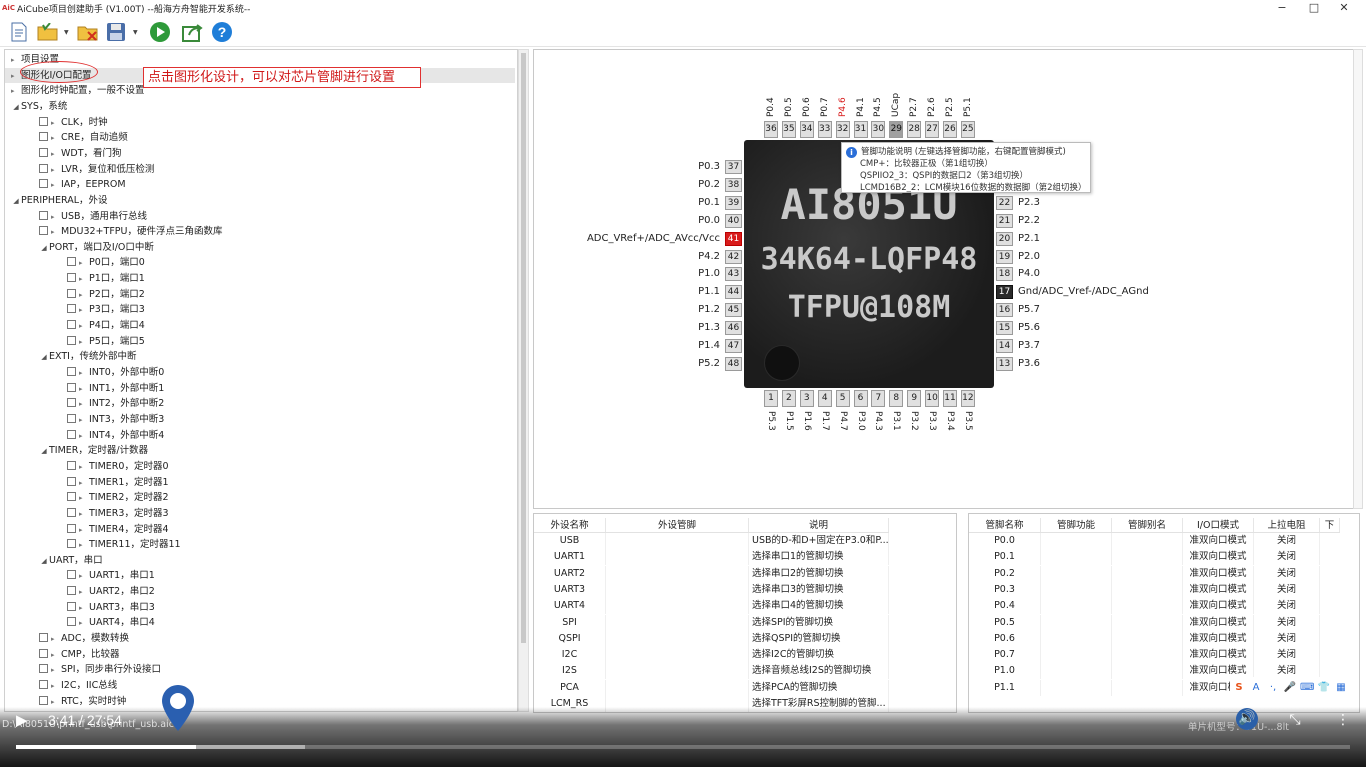 This screenshot has width=1366, height=767. What do you see at coordinates (711, 638) in the screenshot?
I see `table-row: QSPI 选择QSPI的管脚切换` at bounding box center [711, 638].